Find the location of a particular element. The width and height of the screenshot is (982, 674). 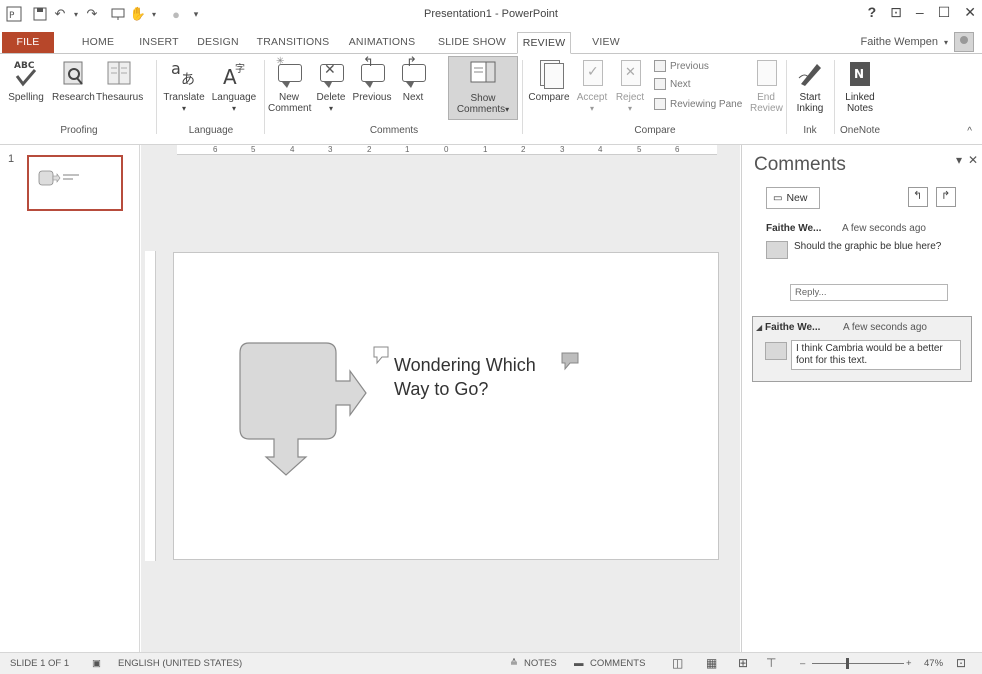

ribbon-display-options-icon: ⊡ is located at coordinates (896, 12).